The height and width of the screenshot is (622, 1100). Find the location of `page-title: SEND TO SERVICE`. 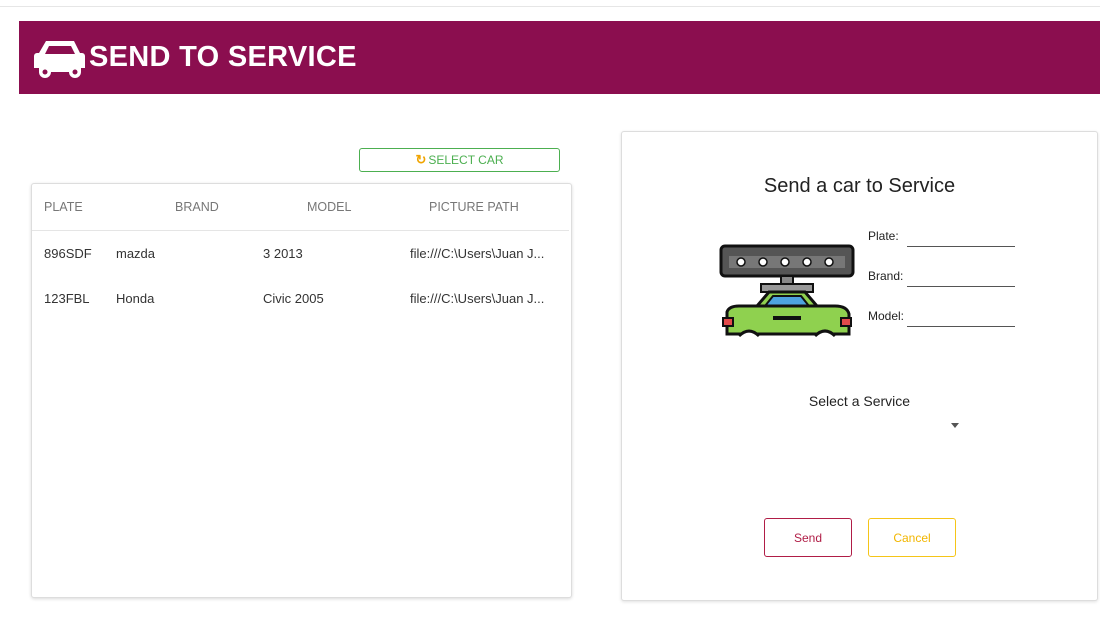

page-title: SEND TO SERVICE is located at coordinates (223, 57).